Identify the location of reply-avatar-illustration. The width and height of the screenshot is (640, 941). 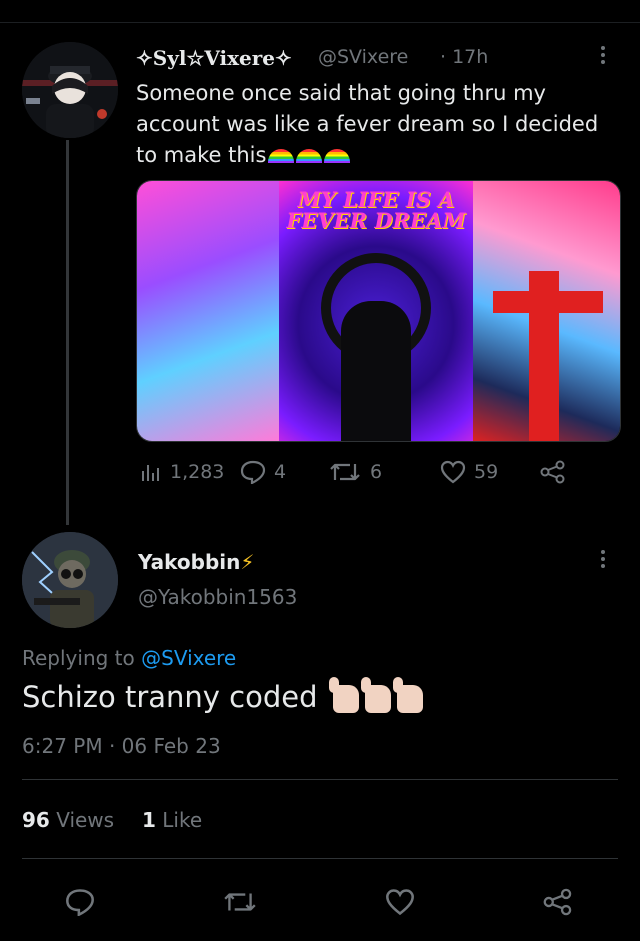
(70, 580).